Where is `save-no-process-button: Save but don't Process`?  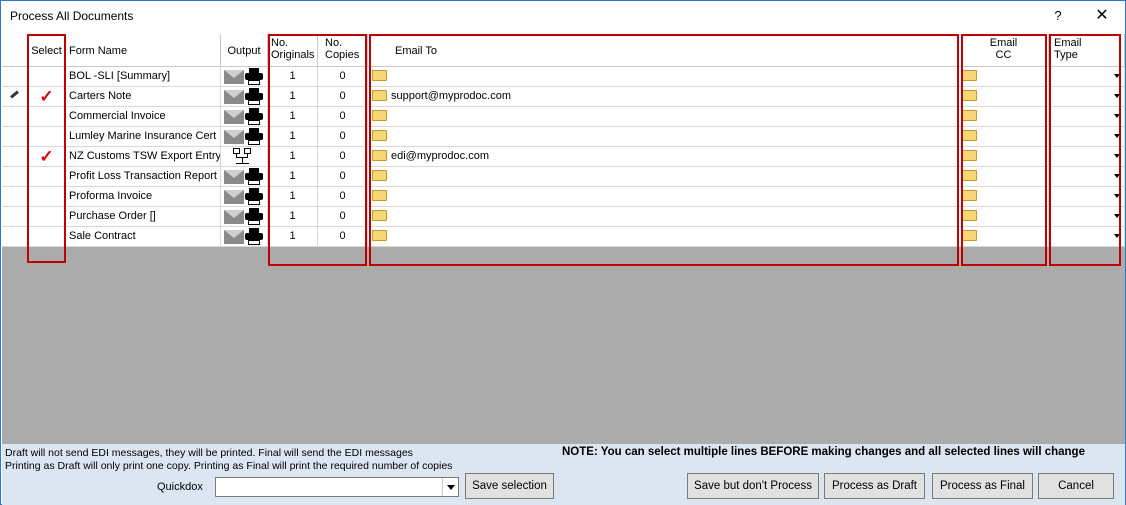 save-no-process-button: Save but don't Process is located at coordinates (753, 486).